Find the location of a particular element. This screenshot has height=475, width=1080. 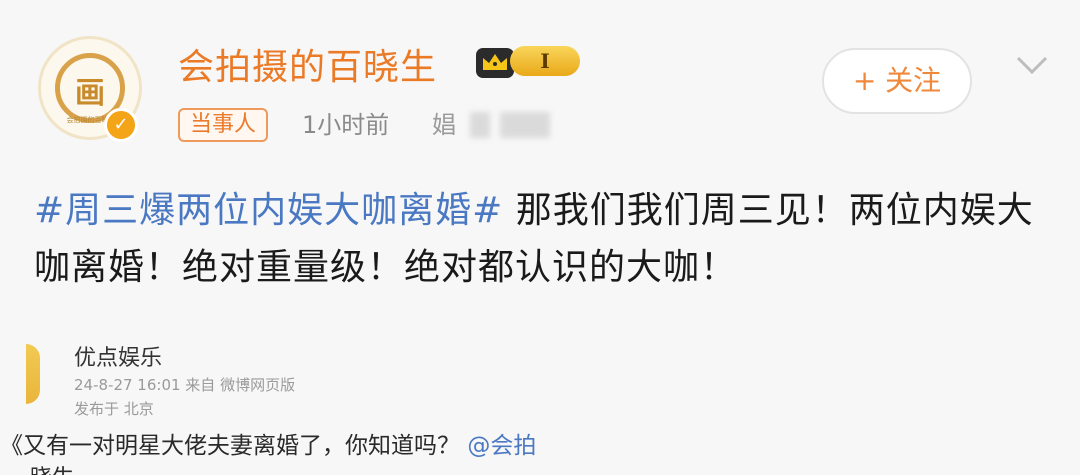

embedded-text: 《又有一对明星大佬夫妻离婚了，你知道吗？ @会拍 is located at coordinates (268, 443).